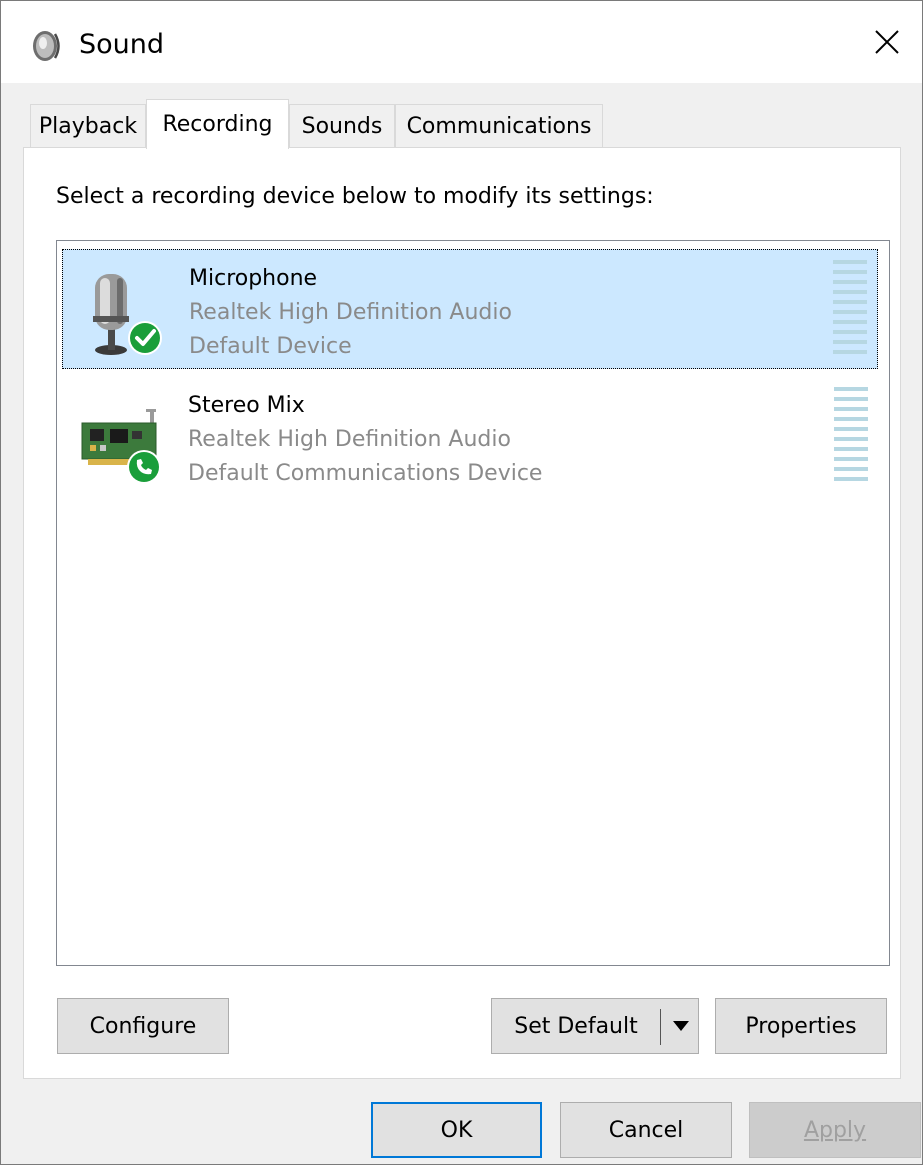 The width and height of the screenshot is (923, 1165). Describe the element at coordinates (145, 338) in the screenshot. I see `default-check-badge-icon` at that location.